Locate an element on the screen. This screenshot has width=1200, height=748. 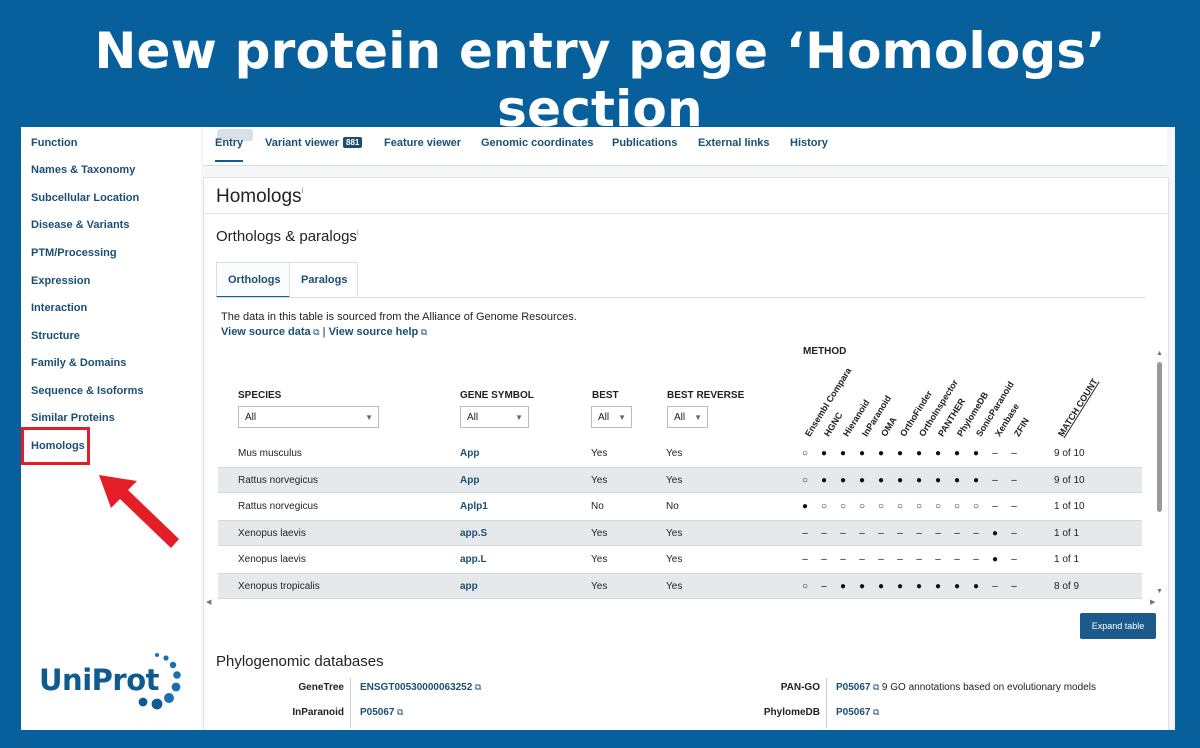
gene-symbol-filter-select: All ▼ is located at coordinates (494, 417).